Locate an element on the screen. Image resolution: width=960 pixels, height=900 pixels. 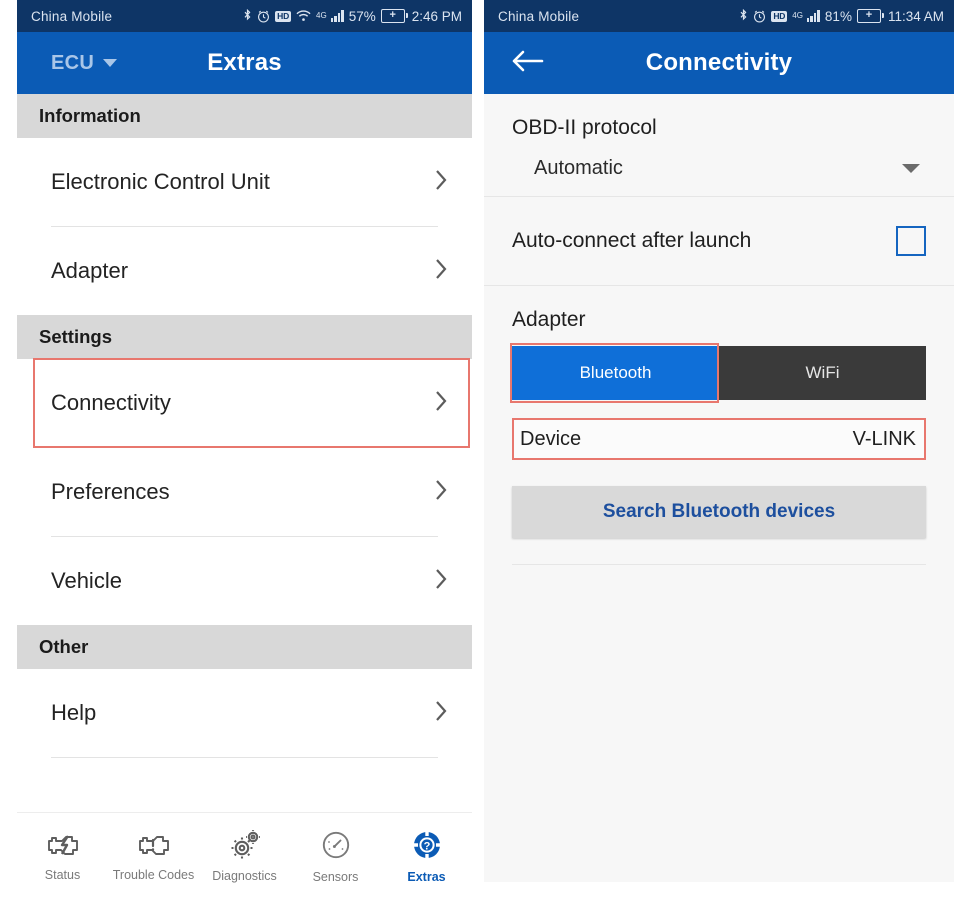
tab-sensors: Sensors is located at coordinates (336, 857).